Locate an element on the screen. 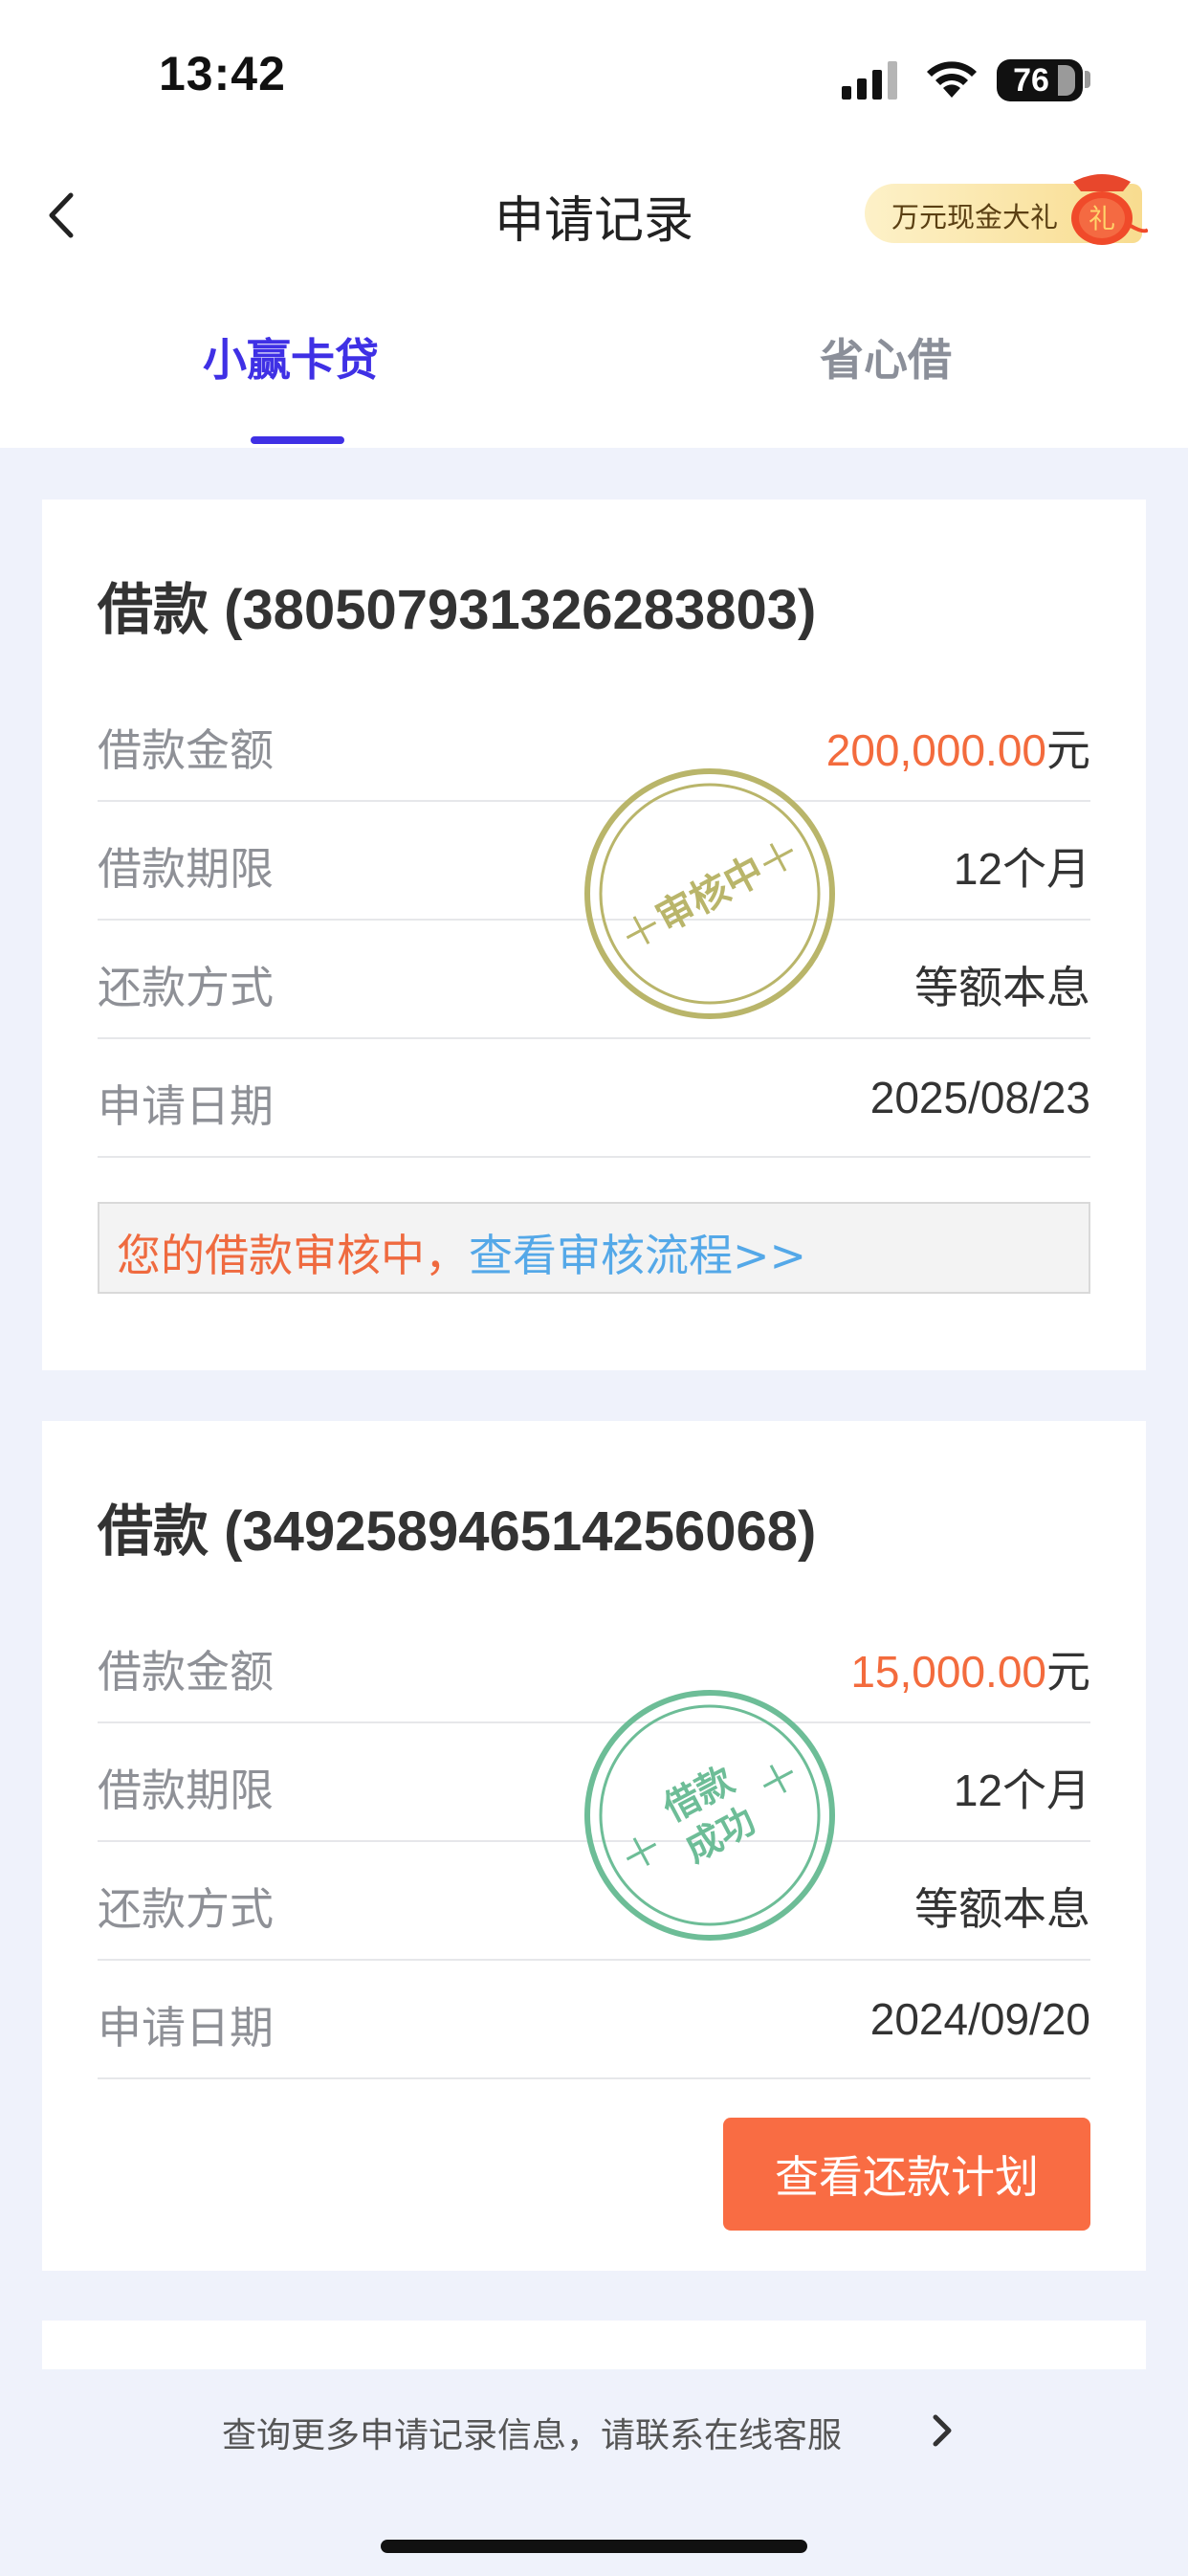 This screenshot has width=1188, height=2576. tab-shengxin-loan: 省心借 is located at coordinates (886, 357).